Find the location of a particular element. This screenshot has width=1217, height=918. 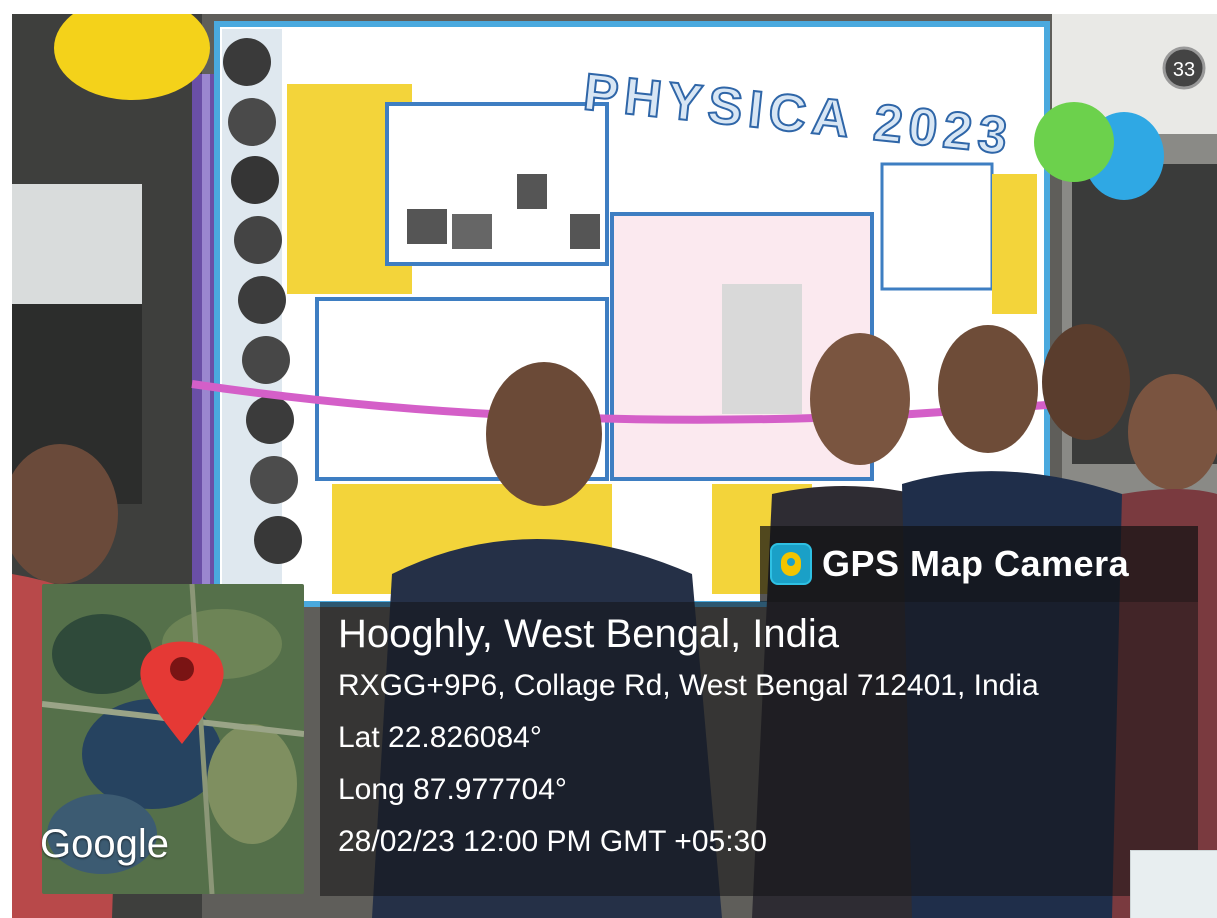

gps-app-title: GPS Map Camera is located at coordinates (976, 563).